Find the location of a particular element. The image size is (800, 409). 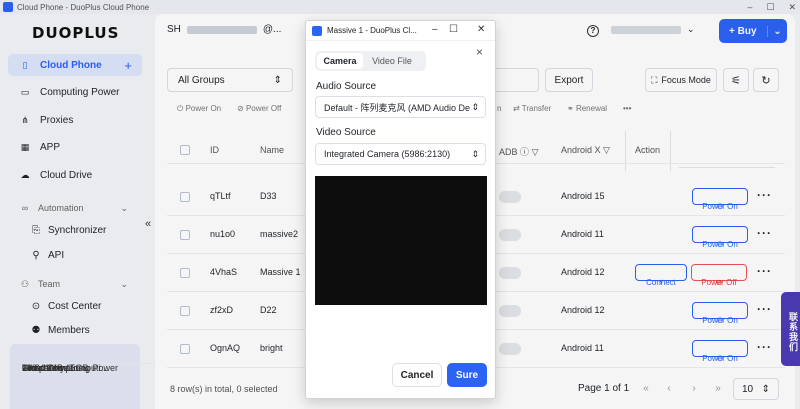

tab-camera: Camera is located at coordinates (340, 61).